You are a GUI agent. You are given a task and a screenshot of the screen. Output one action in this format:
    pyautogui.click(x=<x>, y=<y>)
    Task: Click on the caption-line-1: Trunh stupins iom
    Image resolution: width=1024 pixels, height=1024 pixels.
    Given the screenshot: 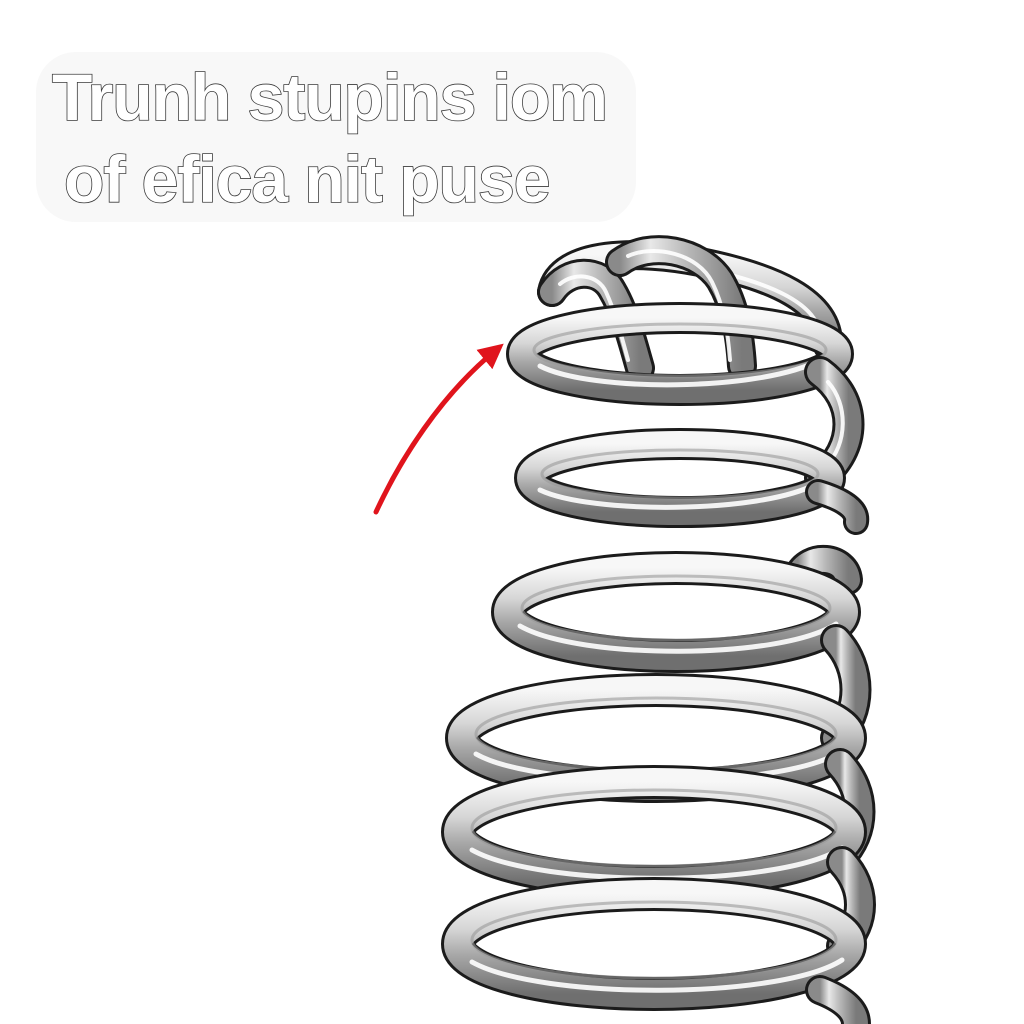 What is the action you would take?
    pyautogui.click(x=329, y=97)
    